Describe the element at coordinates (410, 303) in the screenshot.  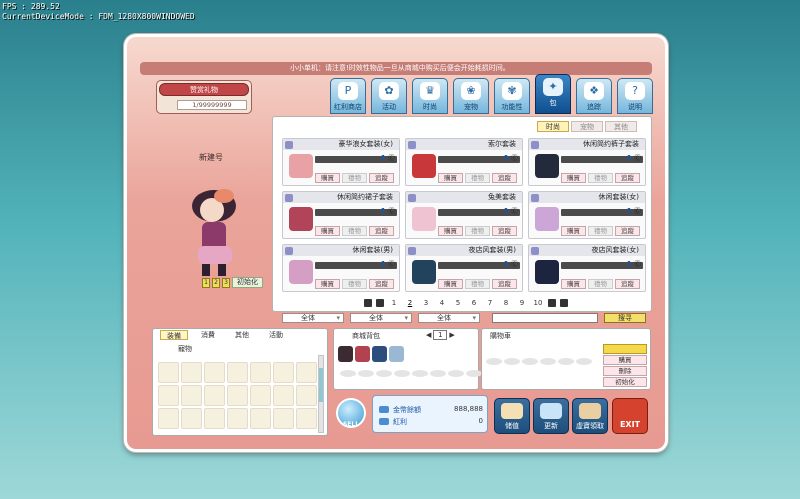
I see `page-number: 2` at that location.